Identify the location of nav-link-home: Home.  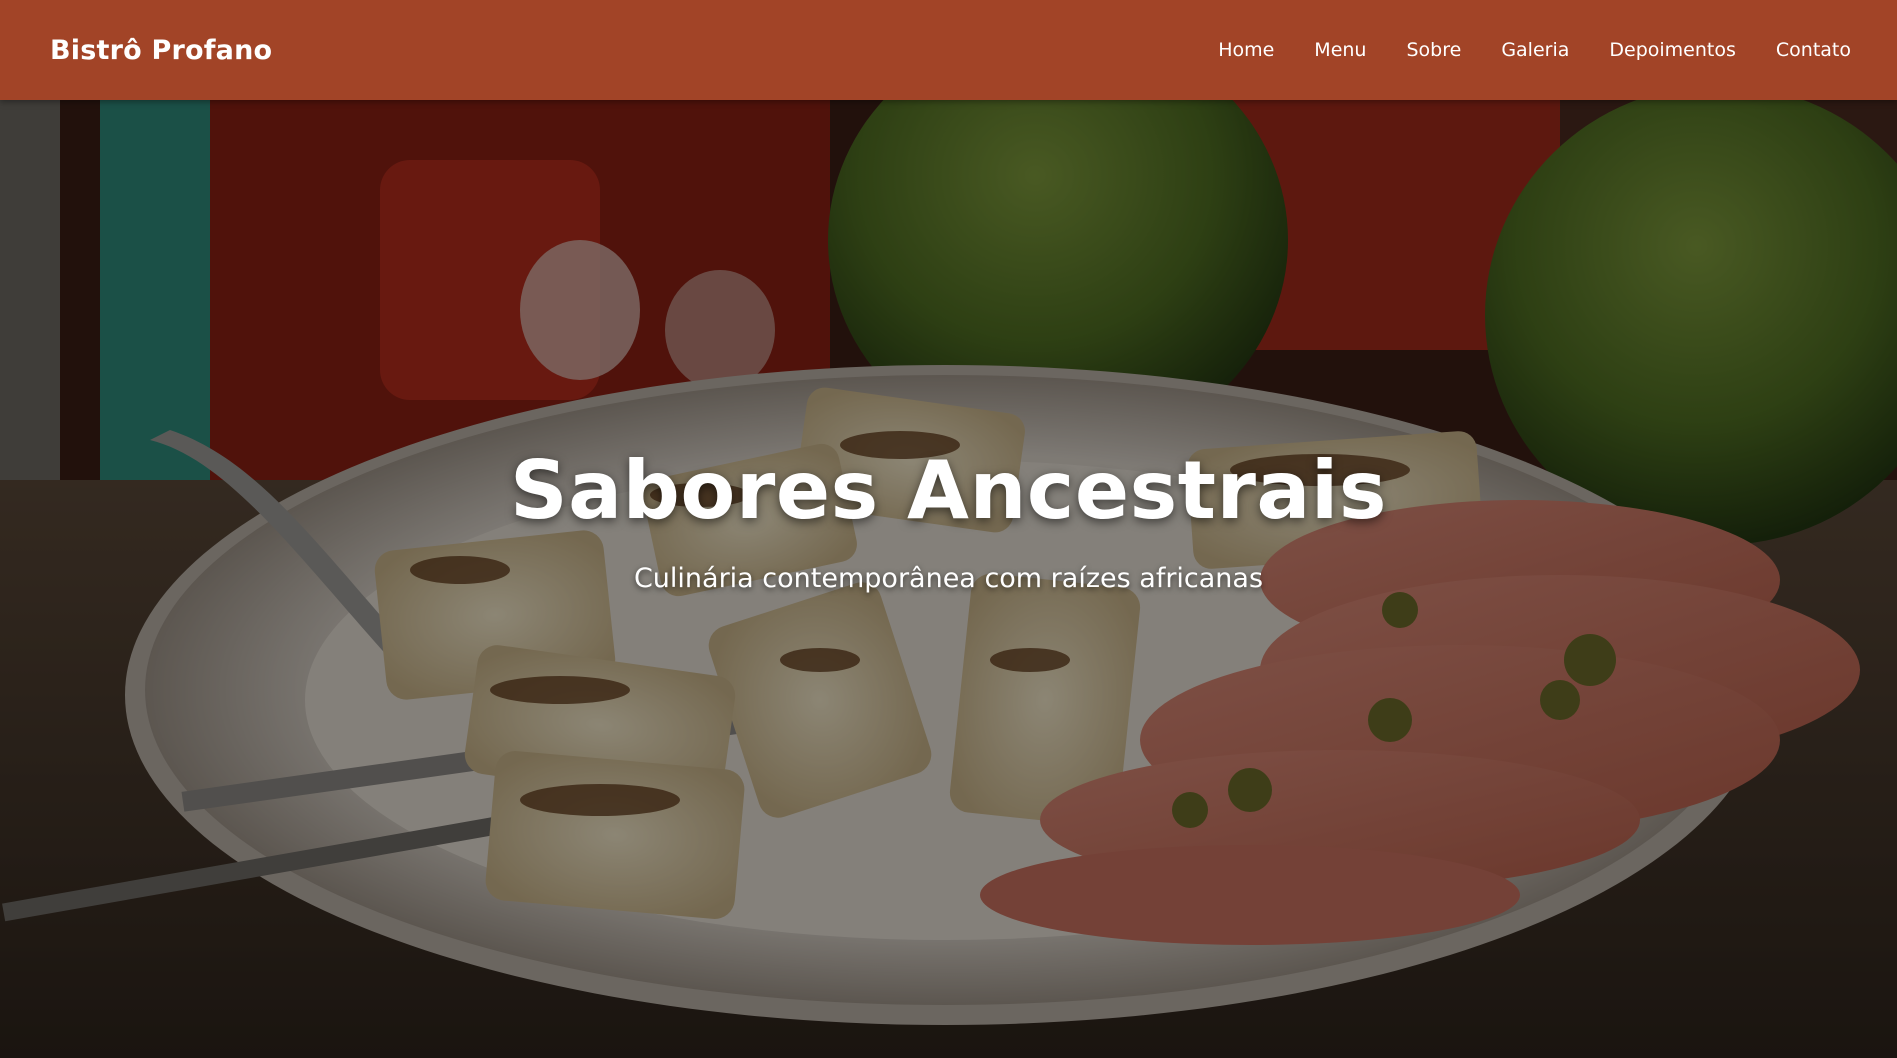
(1246, 50).